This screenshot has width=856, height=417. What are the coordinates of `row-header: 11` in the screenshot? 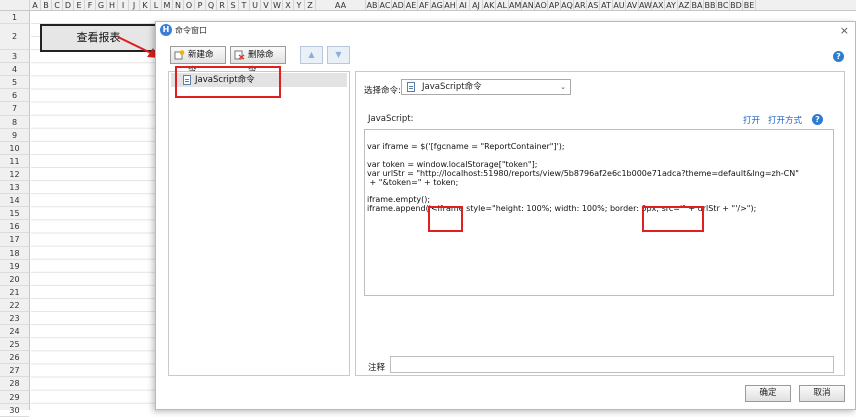 It's located at (14, 161).